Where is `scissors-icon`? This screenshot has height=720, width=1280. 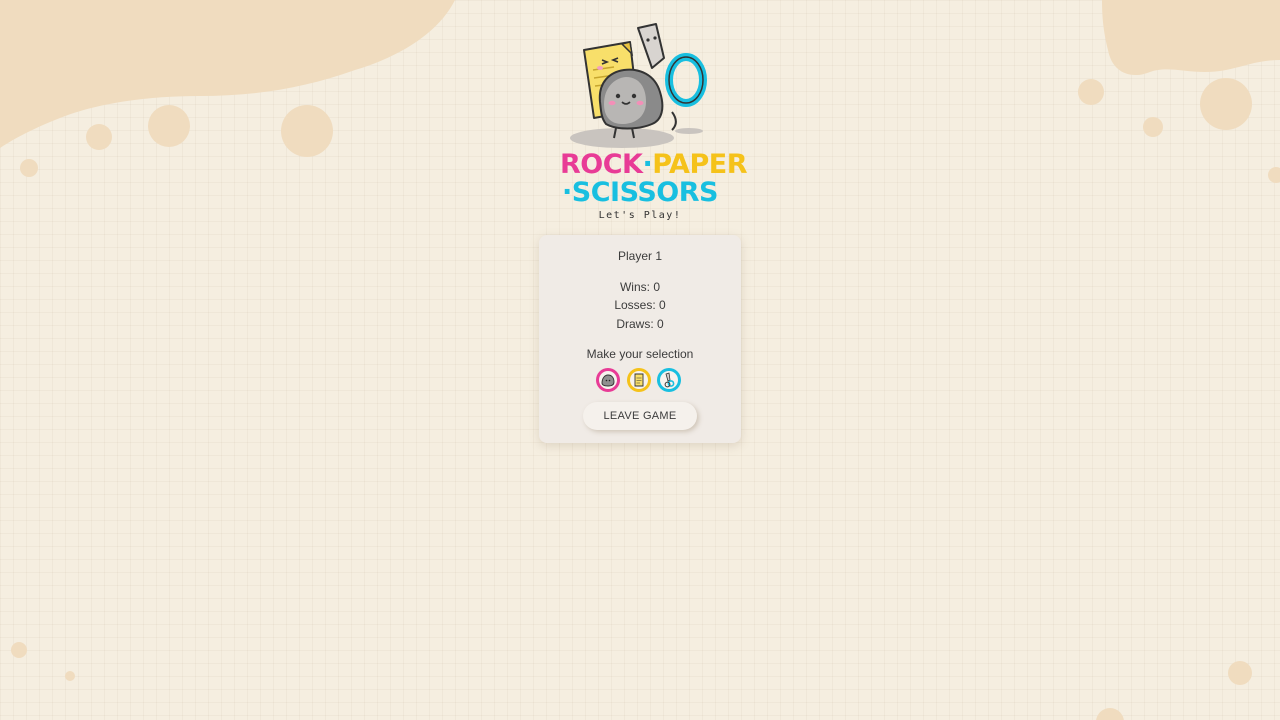
scissors-icon is located at coordinates (669, 380).